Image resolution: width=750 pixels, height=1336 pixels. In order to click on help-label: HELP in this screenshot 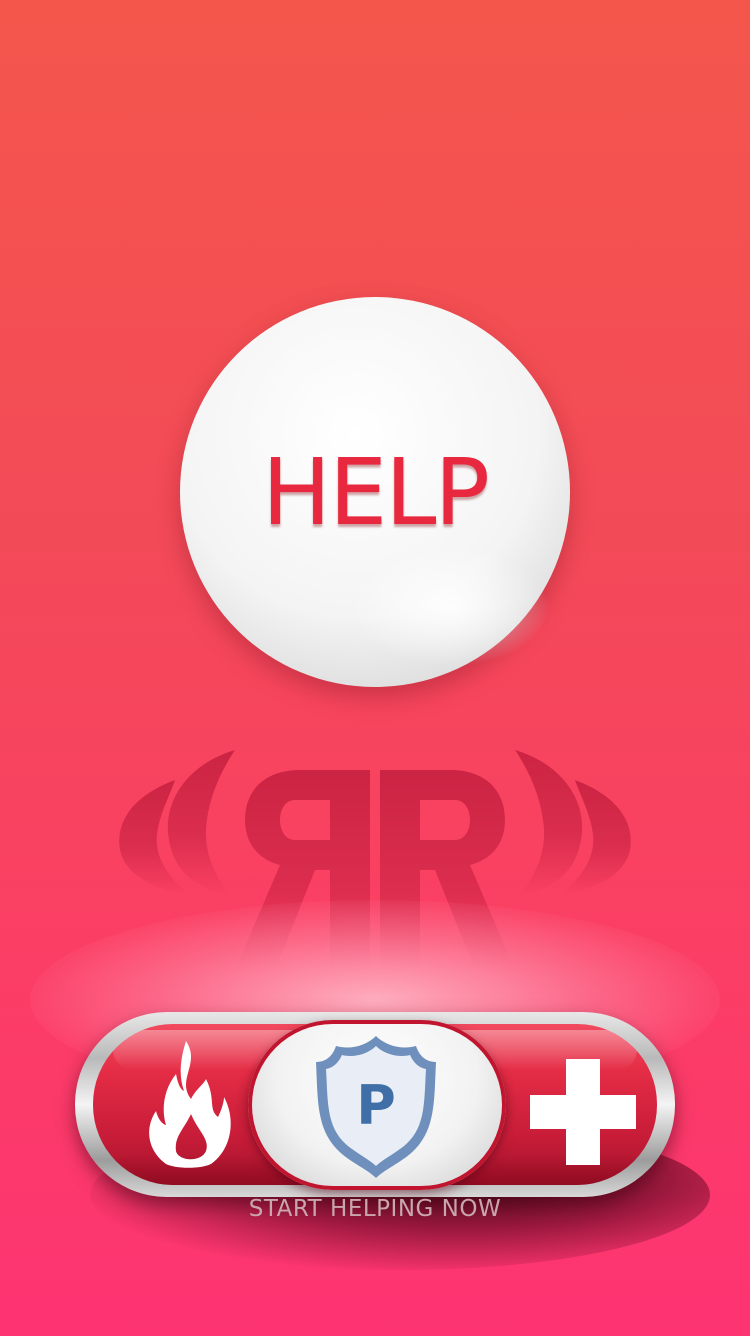, I will do `click(375, 492)`.